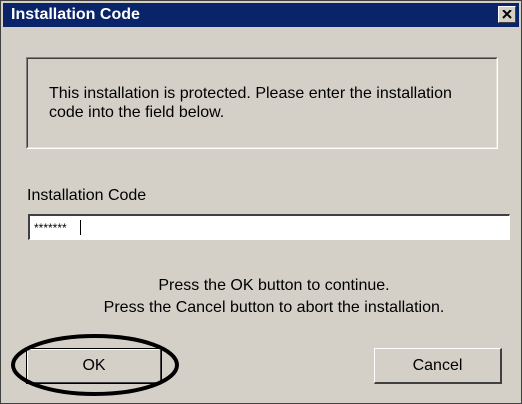  Describe the element at coordinates (261, 15) in the screenshot. I see `title-bar: Installation Code` at that location.